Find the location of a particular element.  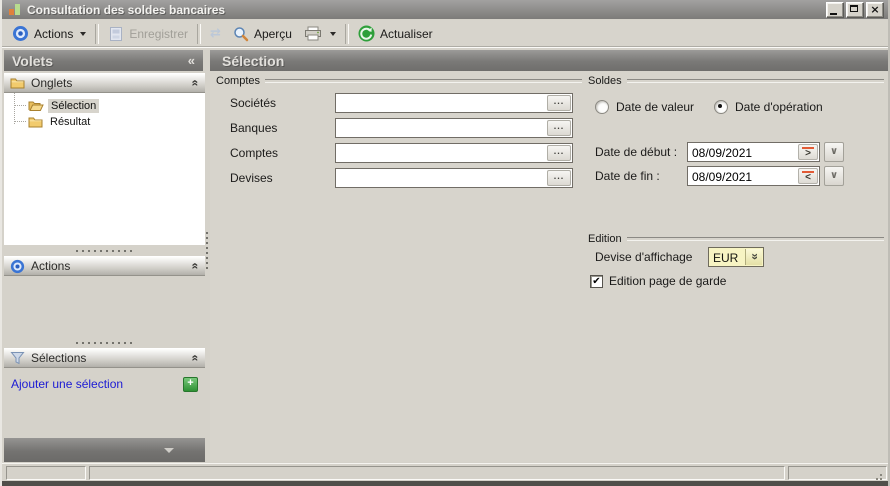

app-chart-icon is located at coordinates (14, 9).